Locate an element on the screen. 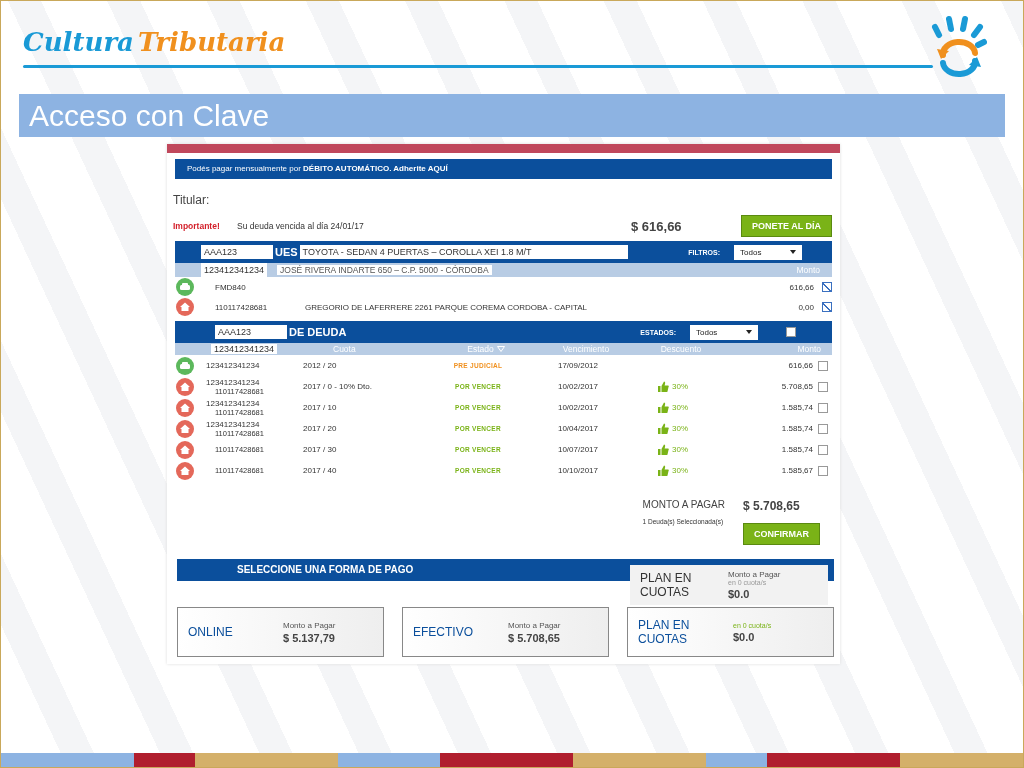 This screenshot has height=768, width=1024. table-cell-text: 2012 / 20 is located at coordinates (320, 365).